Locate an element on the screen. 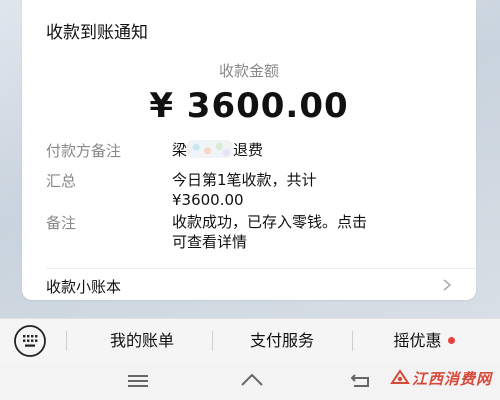 This screenshot has height=400, width=500. notification-dot is located at coordinates (451, 340).